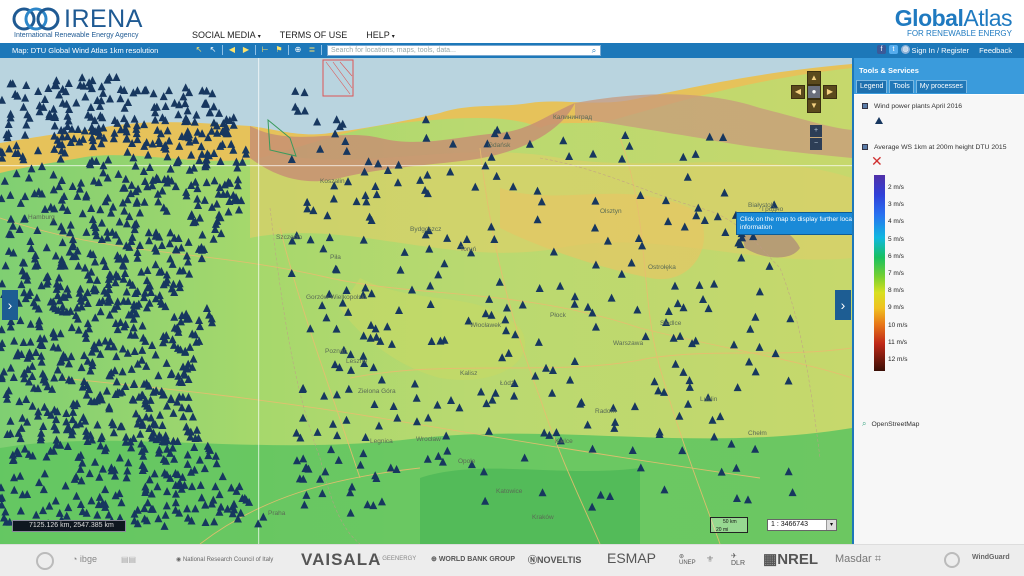 The height and width of the screenshot is (576, 1024). What do you see at coordinates (10, 305) in the screenshot?
I see `expand-left-panel-arrow-icon: ›` at bounding box center [10, 305].